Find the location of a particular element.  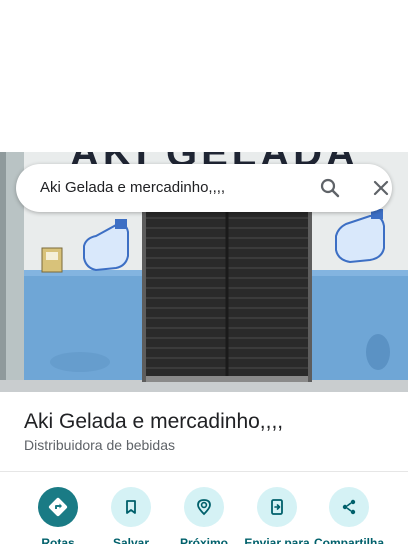

save-label: Salvar is located at coordinates (131, 540).